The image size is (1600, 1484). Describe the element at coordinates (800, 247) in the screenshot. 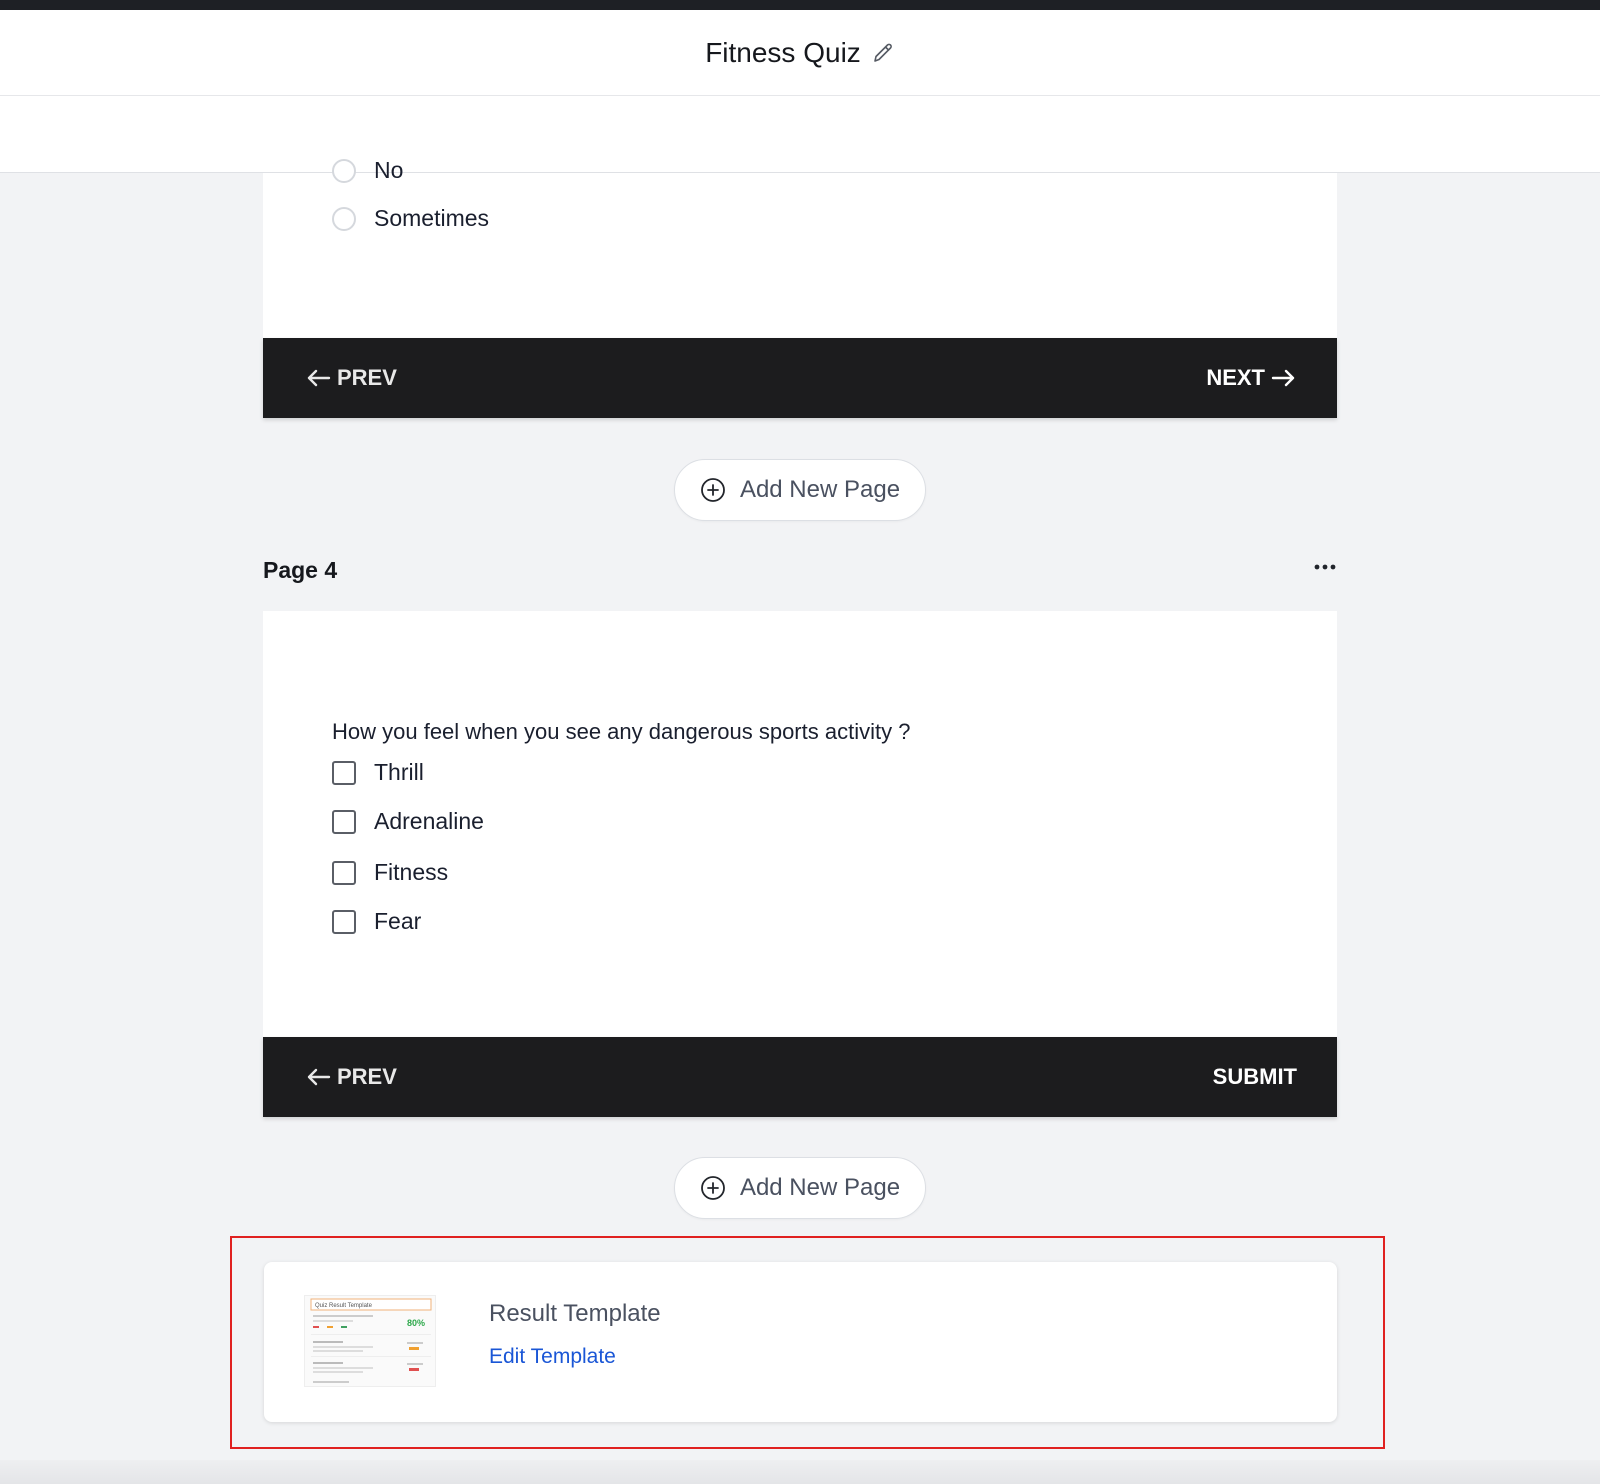

I see `page3-card: No Sometimes` at that location.